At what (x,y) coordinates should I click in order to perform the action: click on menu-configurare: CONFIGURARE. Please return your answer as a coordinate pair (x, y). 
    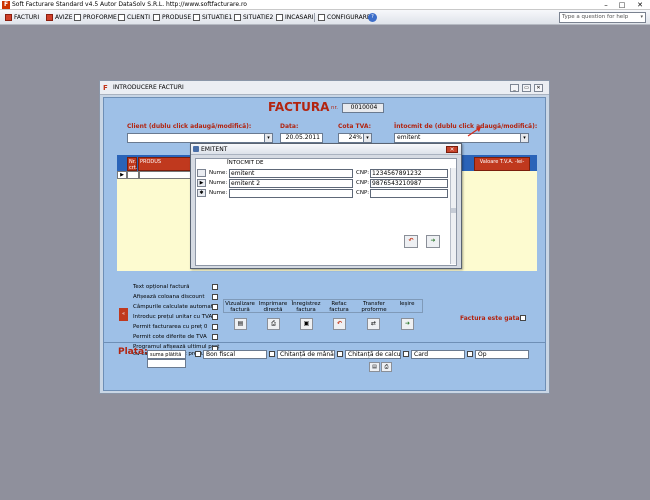
    Looking at the image, I should click on (344, 17).